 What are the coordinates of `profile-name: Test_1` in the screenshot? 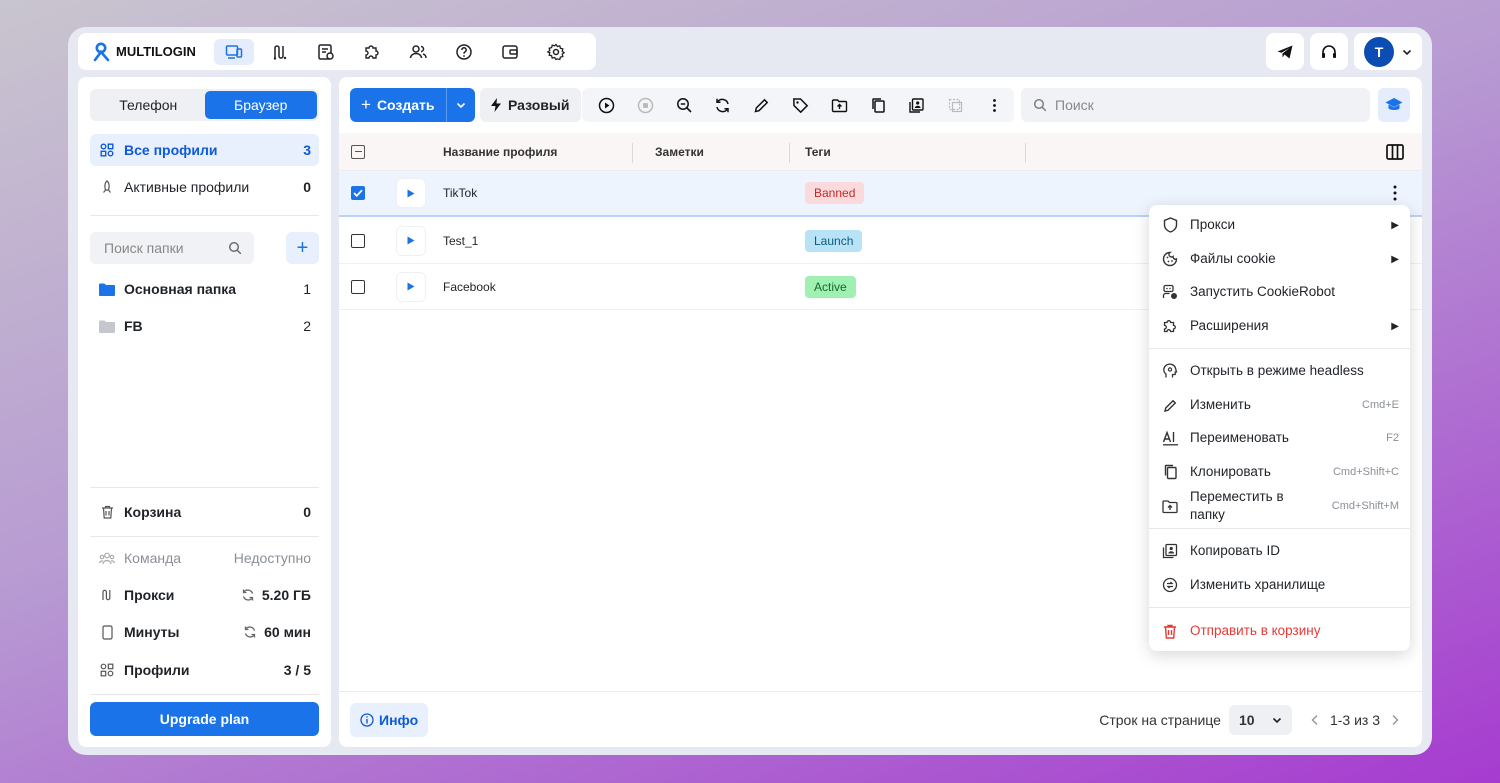 It's located at (460, 241).